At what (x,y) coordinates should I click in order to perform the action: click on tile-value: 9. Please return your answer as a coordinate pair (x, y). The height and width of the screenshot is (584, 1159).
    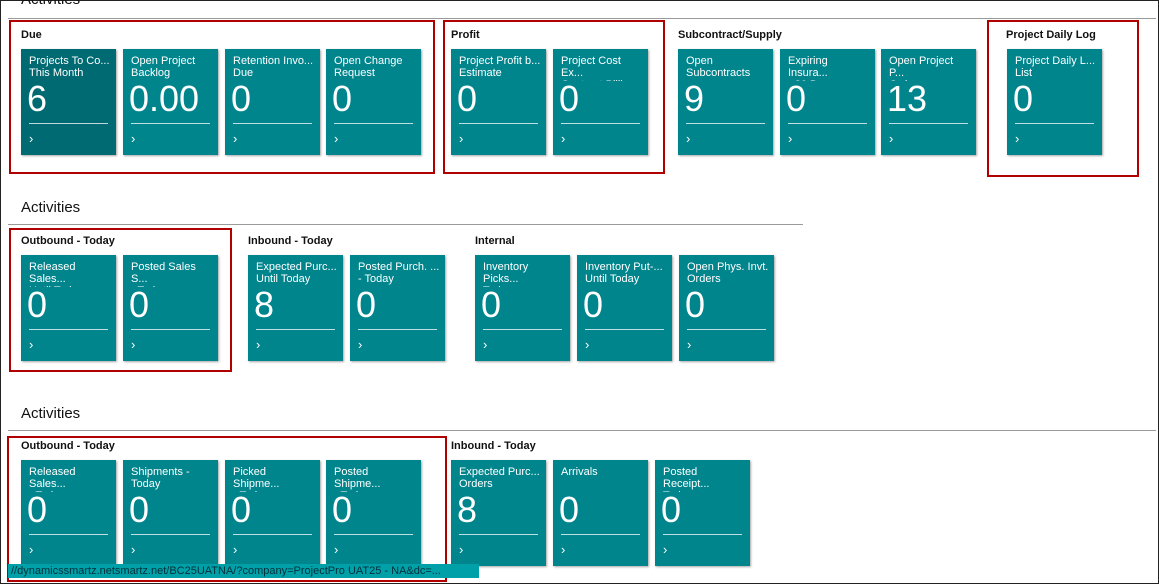
    Looking at the image, I should click on (694, 98).